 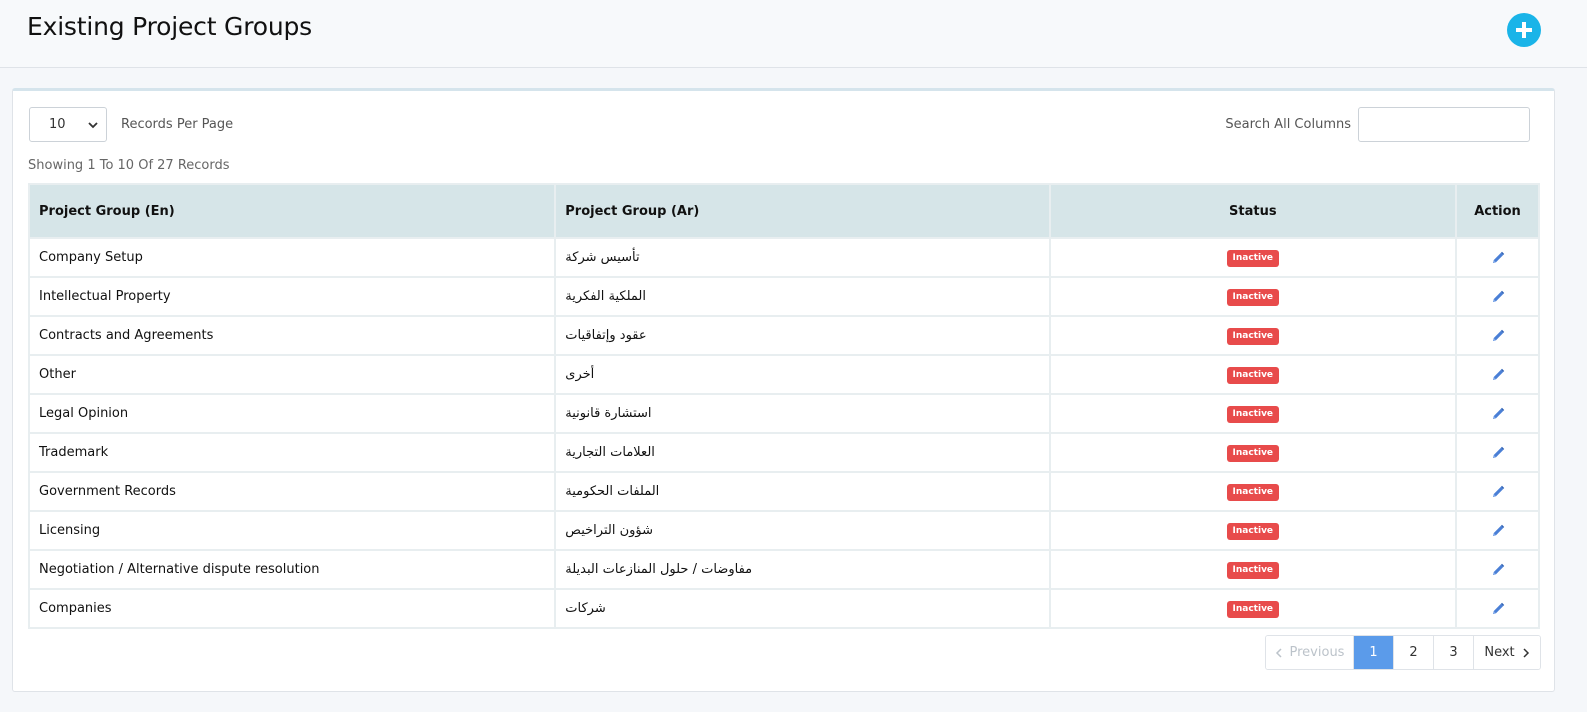 I want to click on cell-project-group-en: Trademark, so click(x=292, y=452).